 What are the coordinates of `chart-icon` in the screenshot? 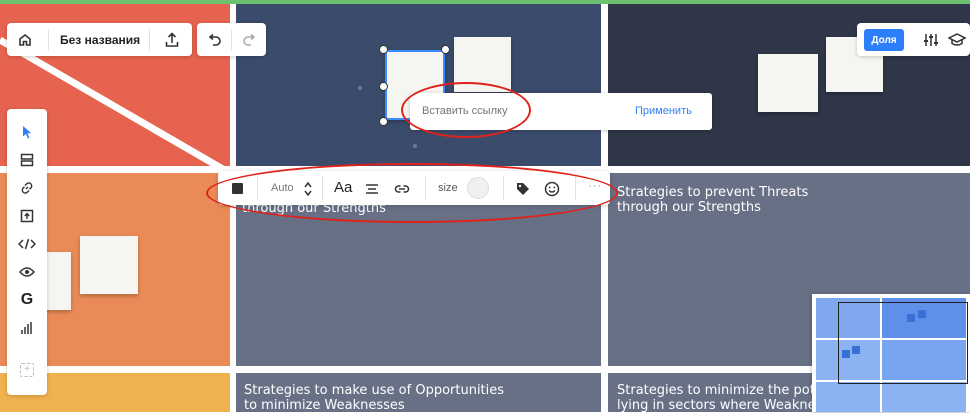 It's located at (26, 328).